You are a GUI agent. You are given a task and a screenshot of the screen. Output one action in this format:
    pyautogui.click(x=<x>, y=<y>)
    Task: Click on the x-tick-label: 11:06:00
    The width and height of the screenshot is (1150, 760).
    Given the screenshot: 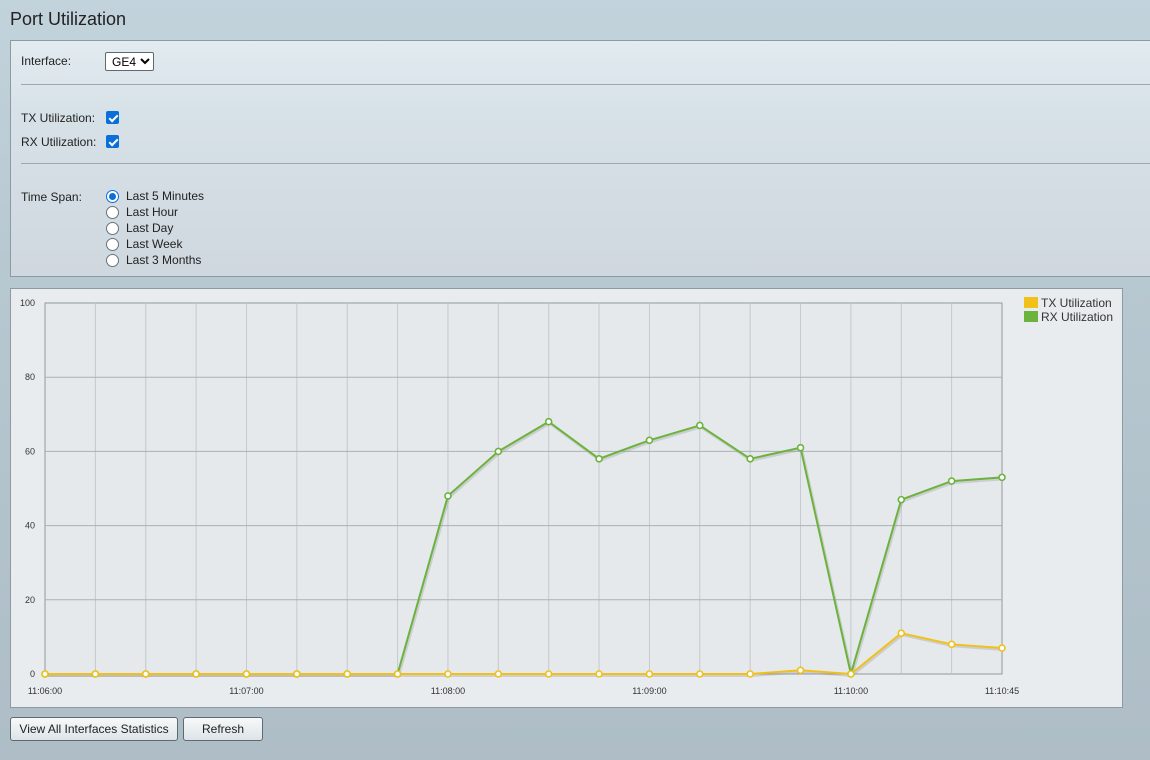 What is the action you would take?
    pyautogui.click(x=45, y=691)
    